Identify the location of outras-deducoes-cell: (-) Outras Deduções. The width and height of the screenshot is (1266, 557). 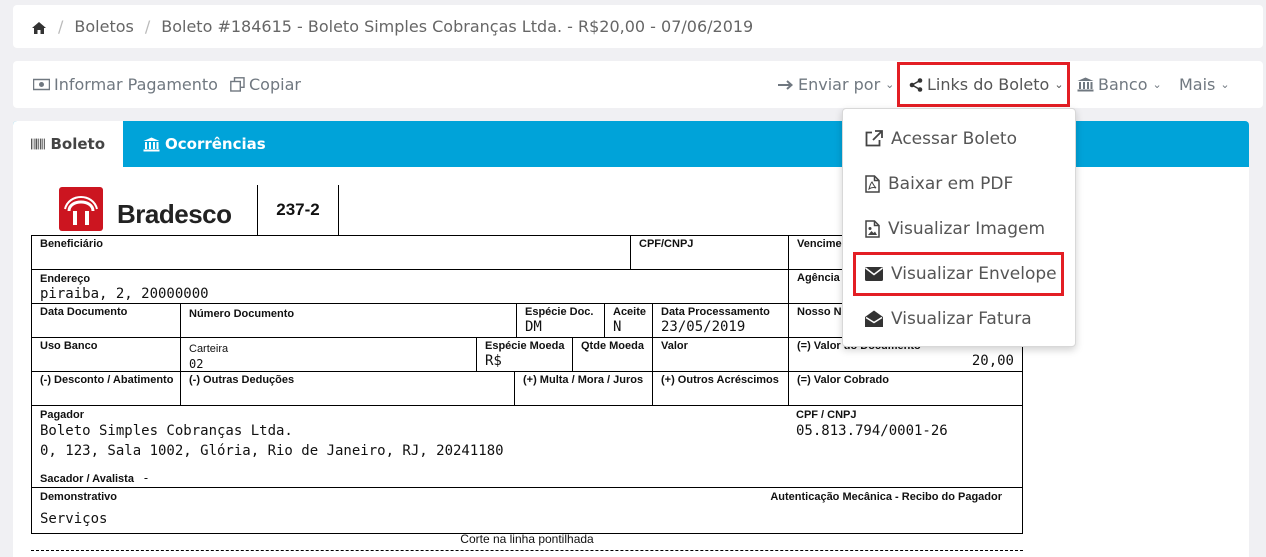
(347, 388).